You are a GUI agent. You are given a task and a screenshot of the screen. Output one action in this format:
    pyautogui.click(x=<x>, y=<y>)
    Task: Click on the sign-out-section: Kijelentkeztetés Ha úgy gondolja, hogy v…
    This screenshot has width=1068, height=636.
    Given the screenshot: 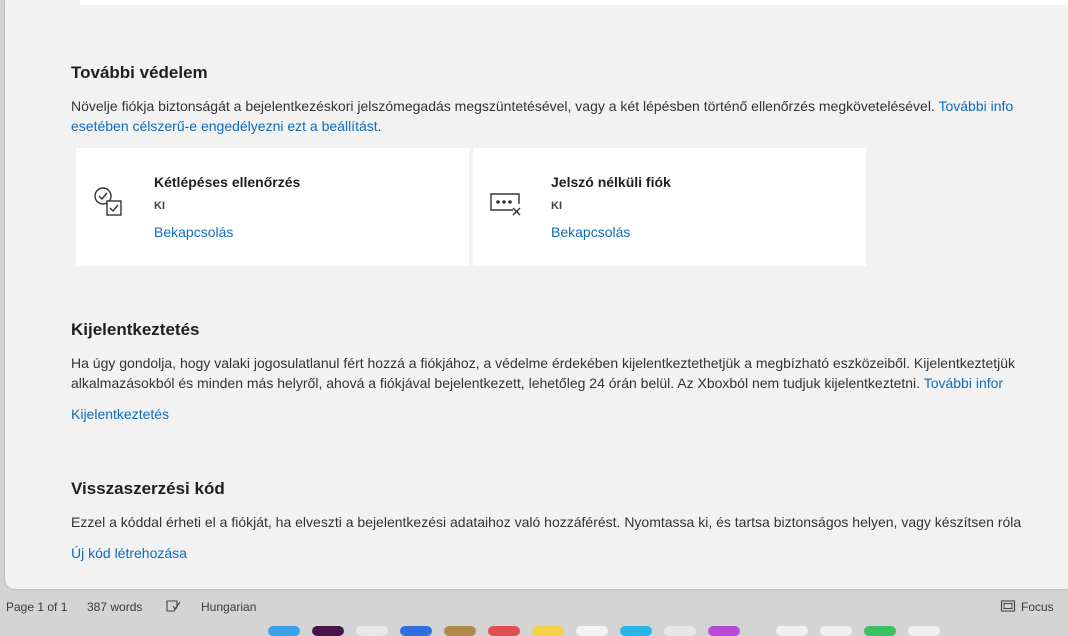 What is the action you would take?
    pyautogui.click(x=569, y=371)
    